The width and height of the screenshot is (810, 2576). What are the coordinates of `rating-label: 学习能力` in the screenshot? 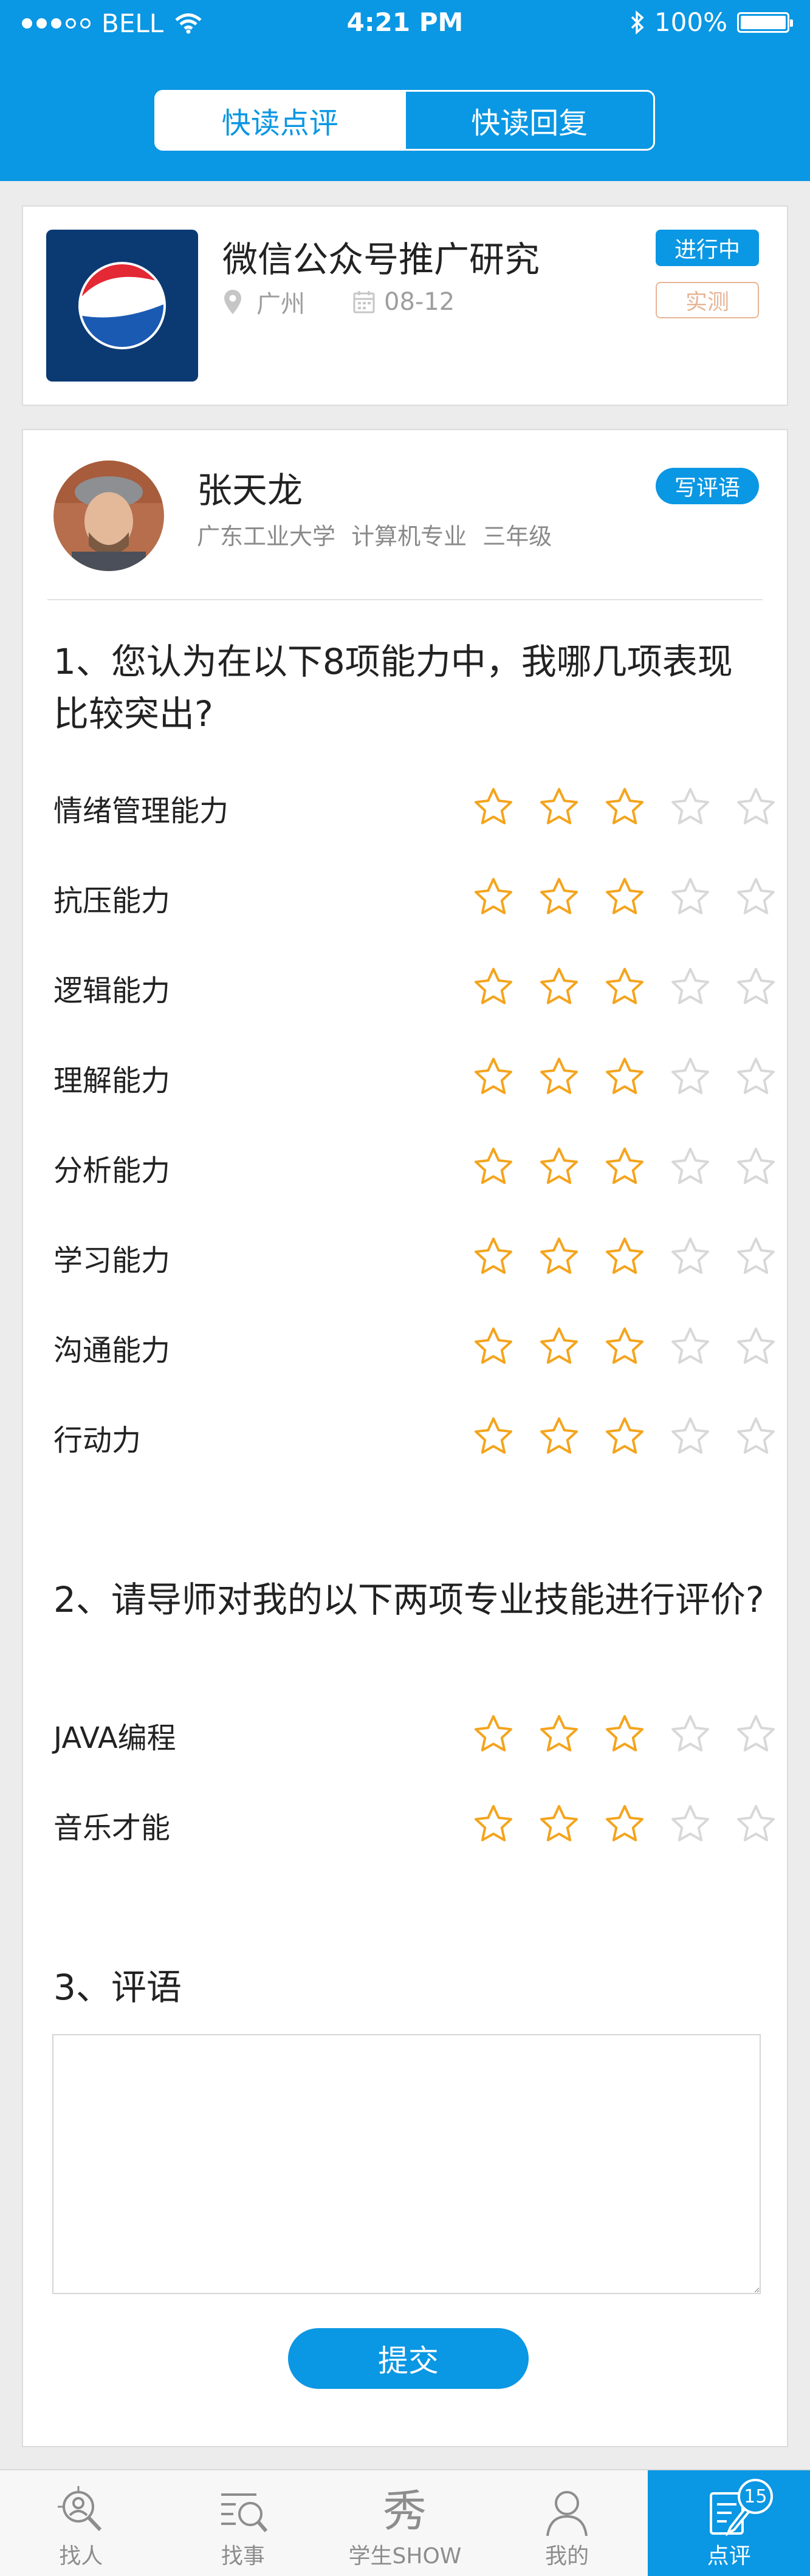 It's located at (112, 1261).